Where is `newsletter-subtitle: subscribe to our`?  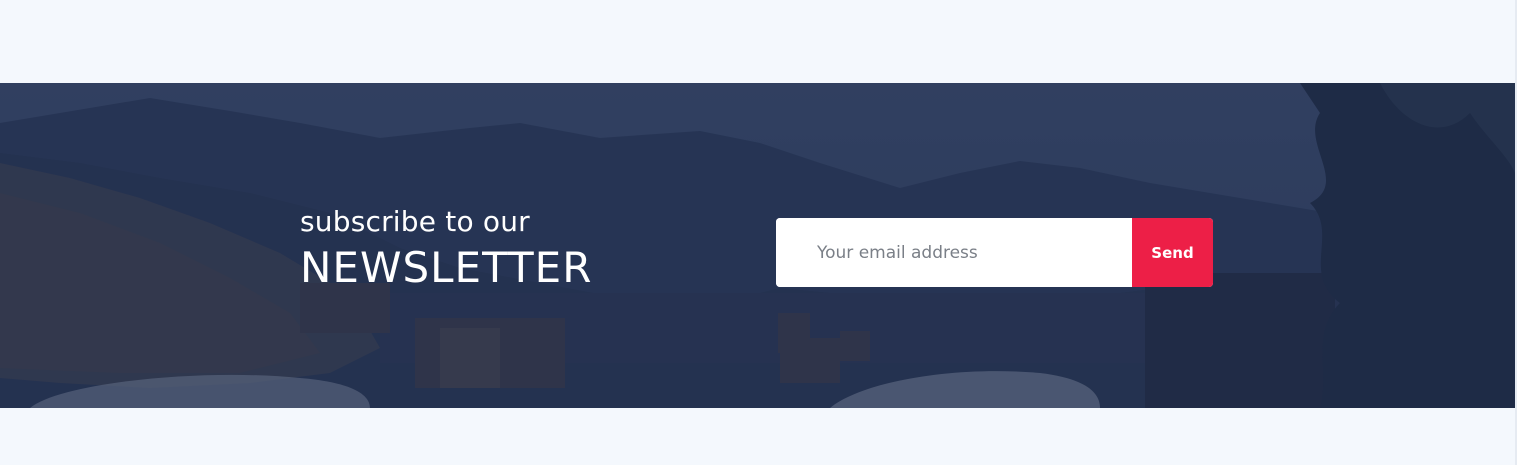
newsletter-subtitle: subscribe to our is located at coordinates (415, 221).